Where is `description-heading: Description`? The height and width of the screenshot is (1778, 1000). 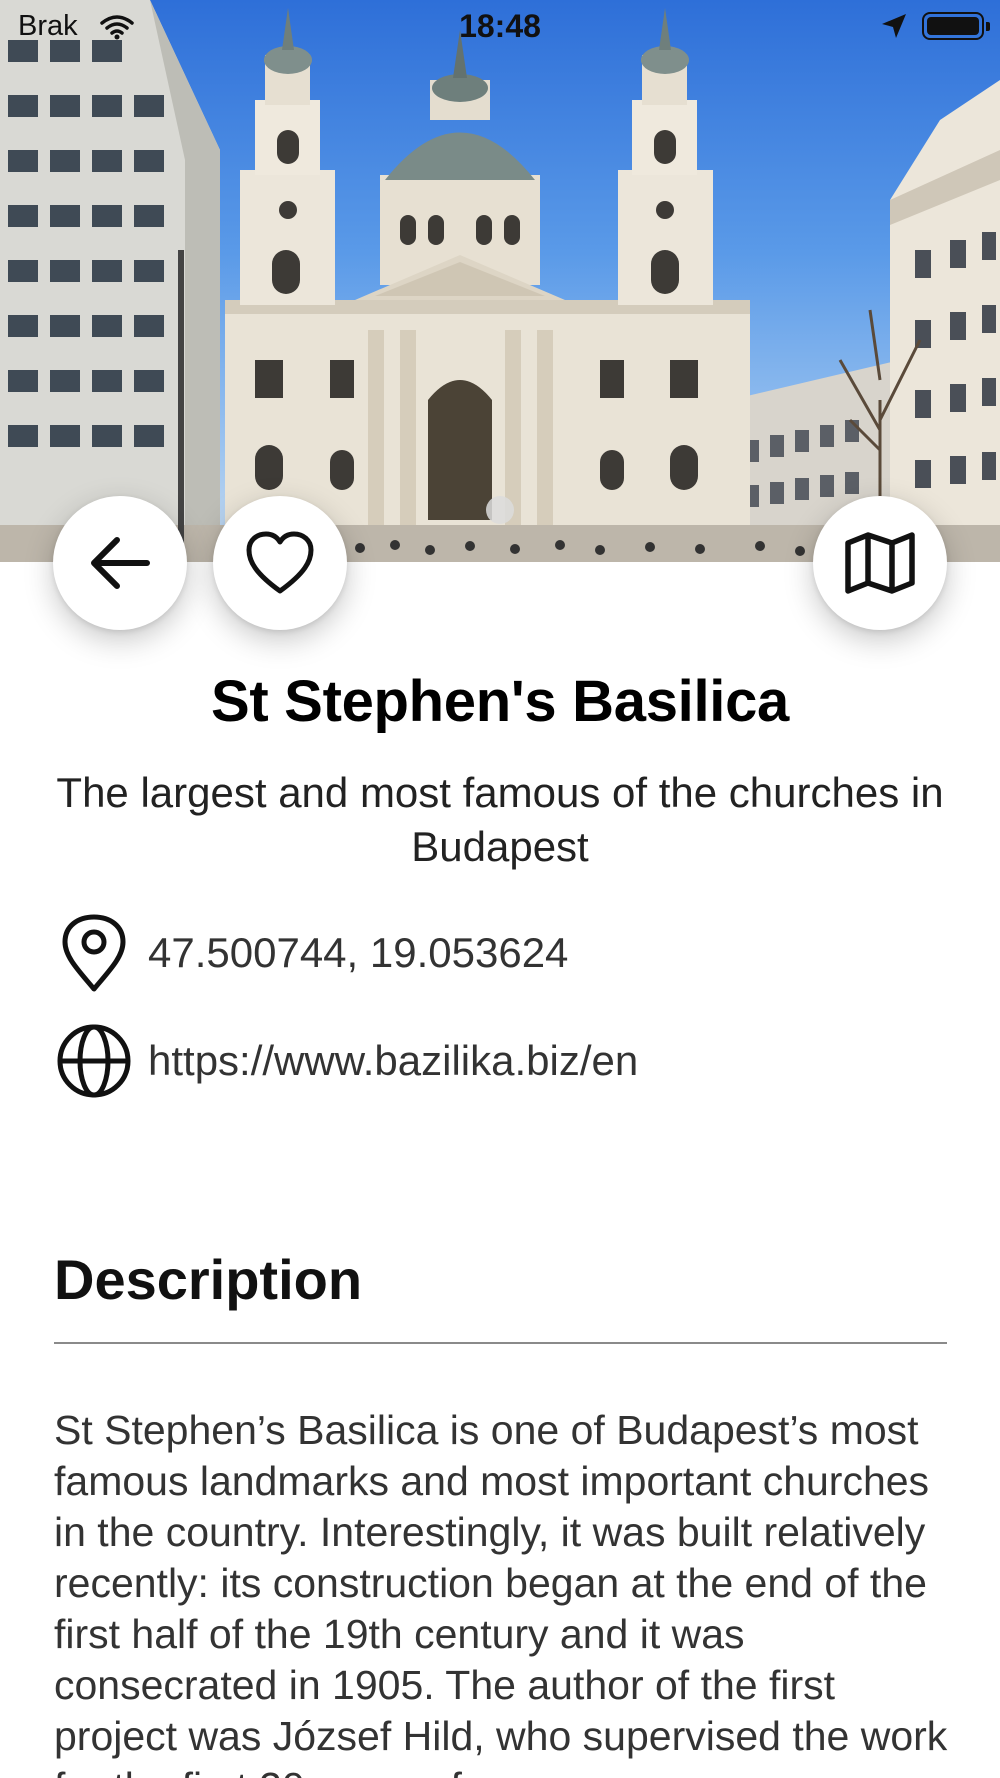
description-heading: Description is located at coordinates (208, 1279).